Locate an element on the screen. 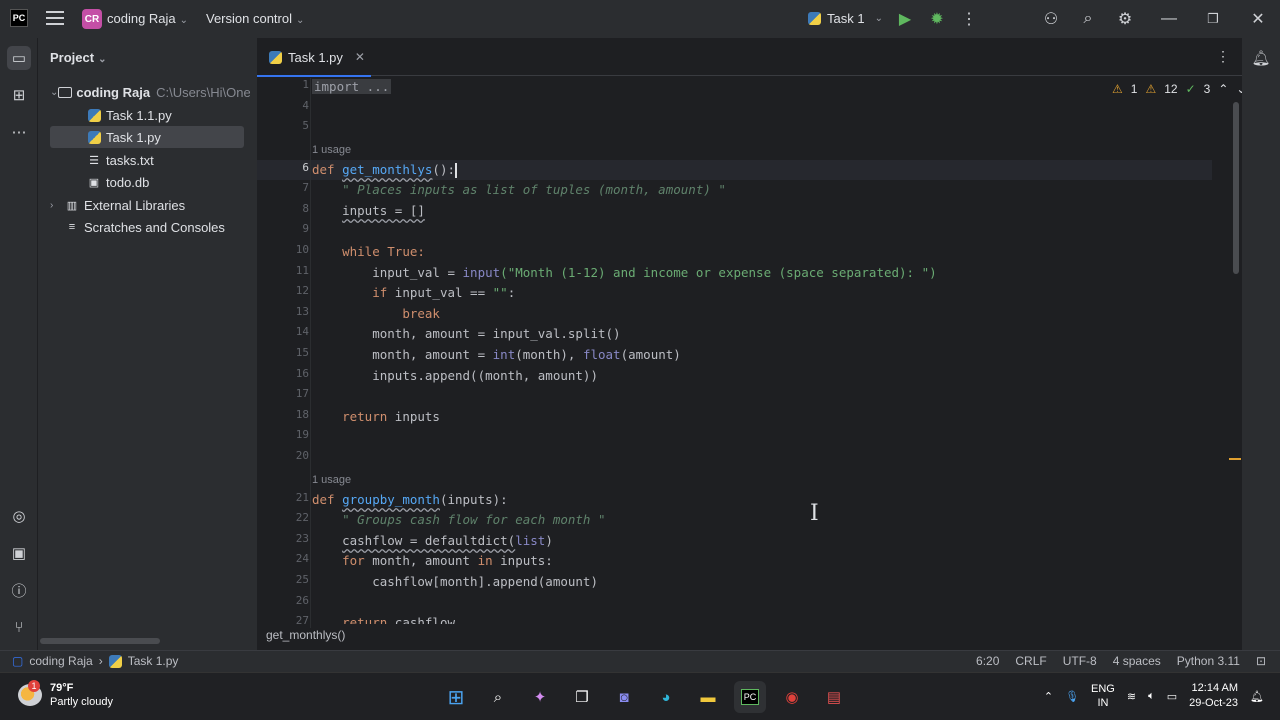  code-line: inputs.append((month, amount)) is located at coordinates (455, 376).